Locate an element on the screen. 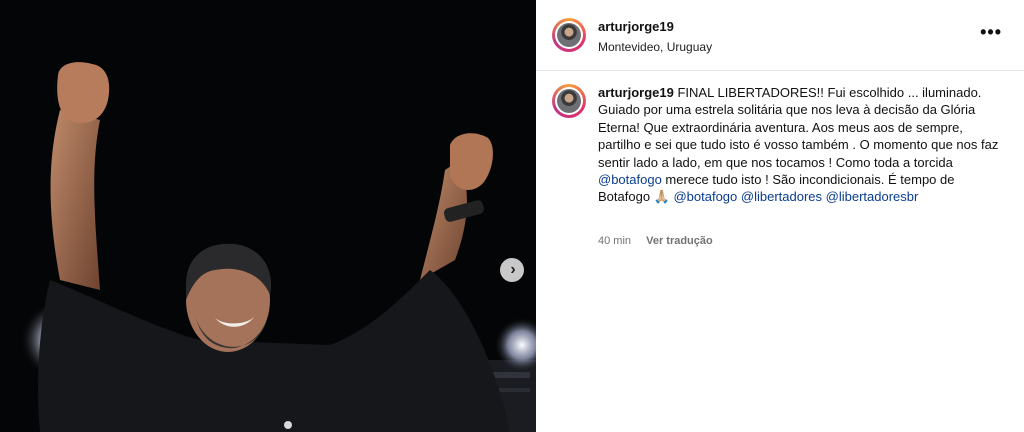 The height and width of the screenshot is (432, 1024). pray-emoji: 🙏🏼 is located at coordinates (661, 197).